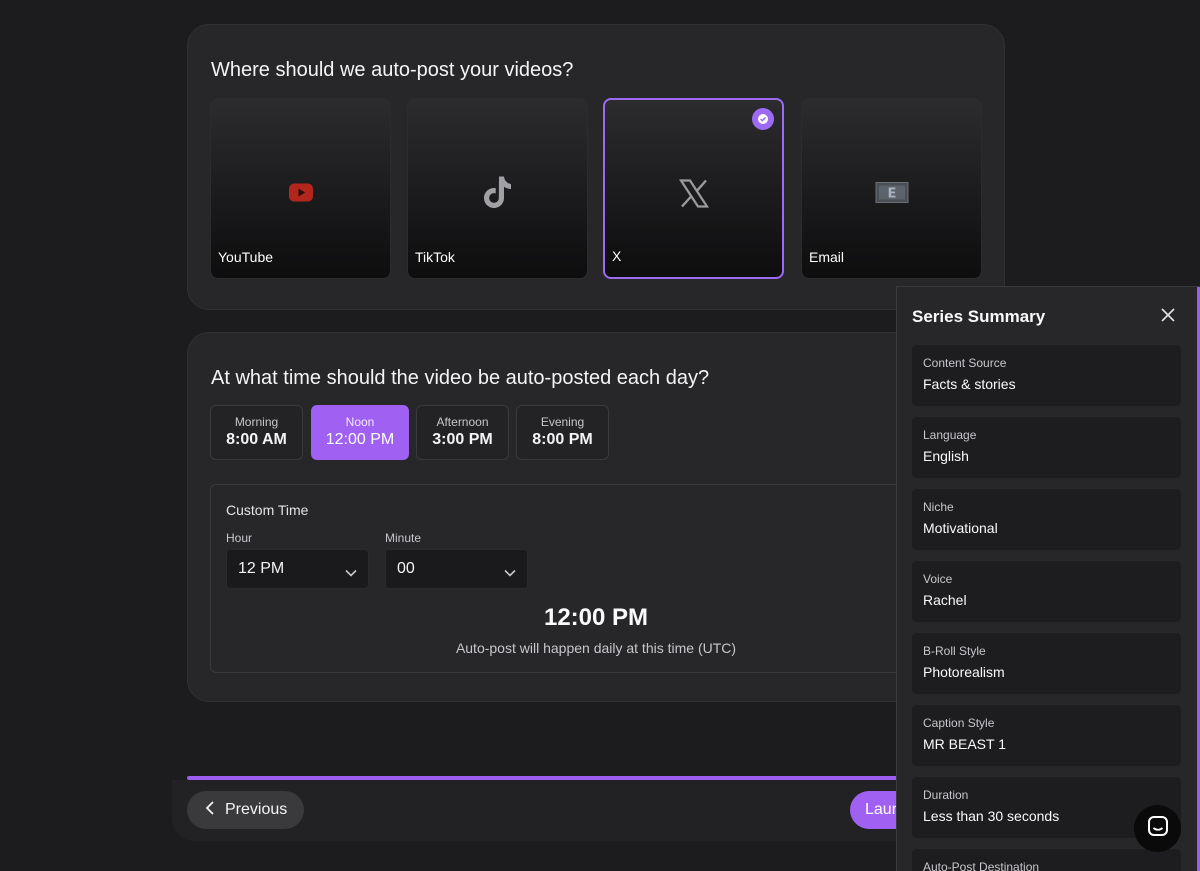 The image size is (1200, 871). What do you see at coordinates (456, 569) in the screenshot?
I see `minute-select: 00` at bounding box center [456, 569].